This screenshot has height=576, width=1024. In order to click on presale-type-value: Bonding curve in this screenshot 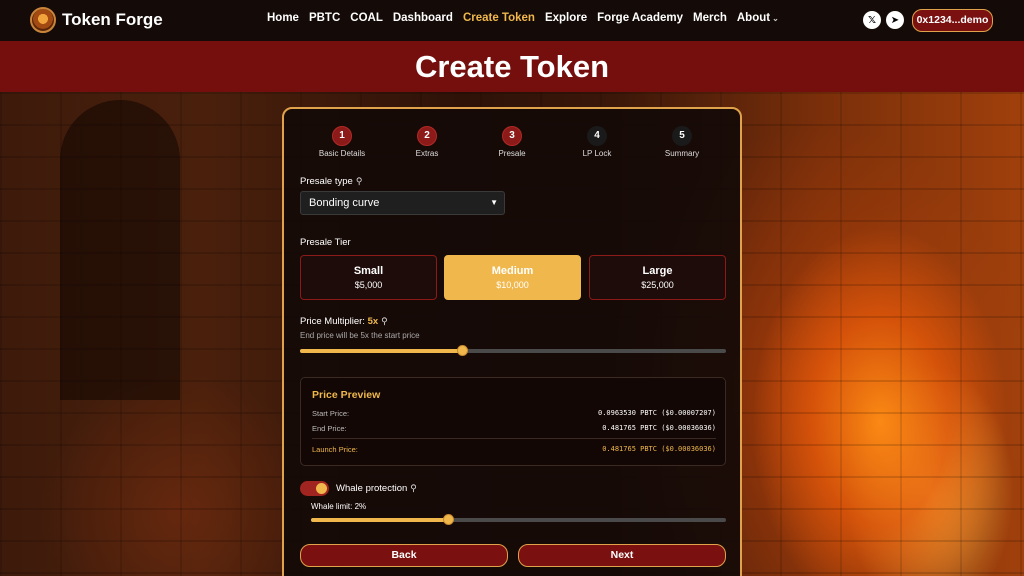, I will do `click(344, 203)`.